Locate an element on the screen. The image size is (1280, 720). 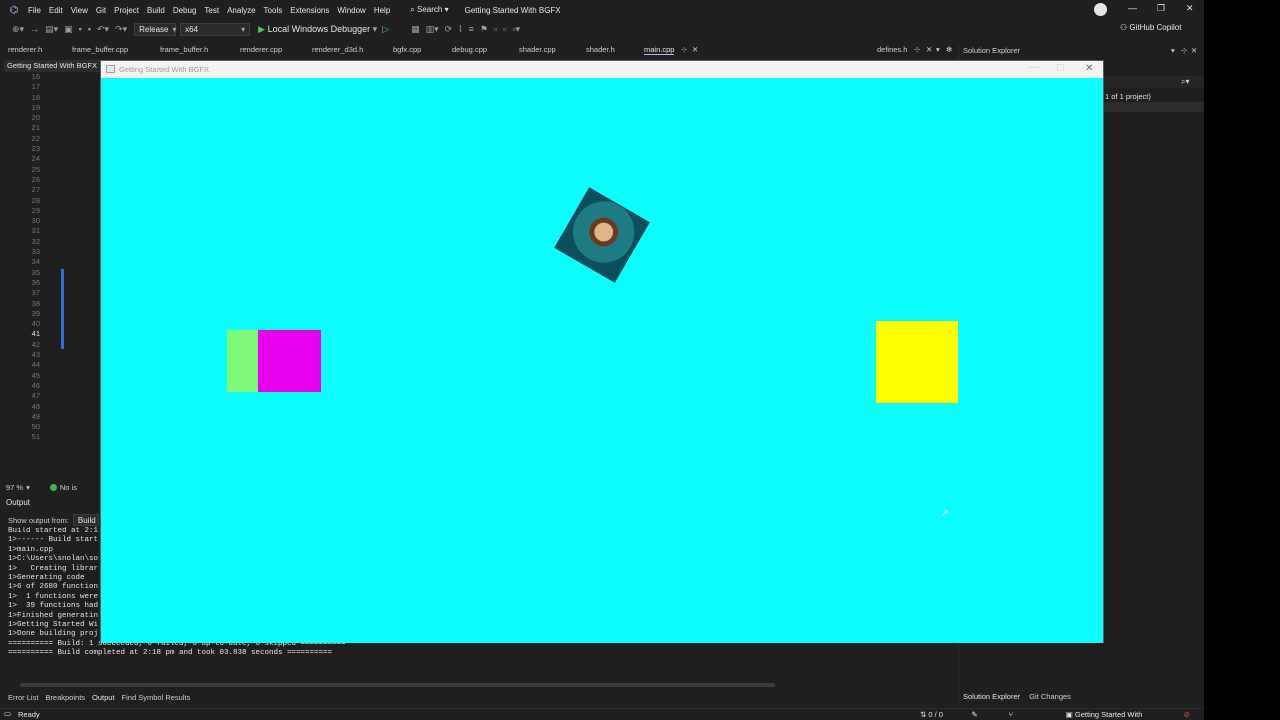
editor-navigation-bar: Getting Started With BGFX is located at coordinates (54, 66).